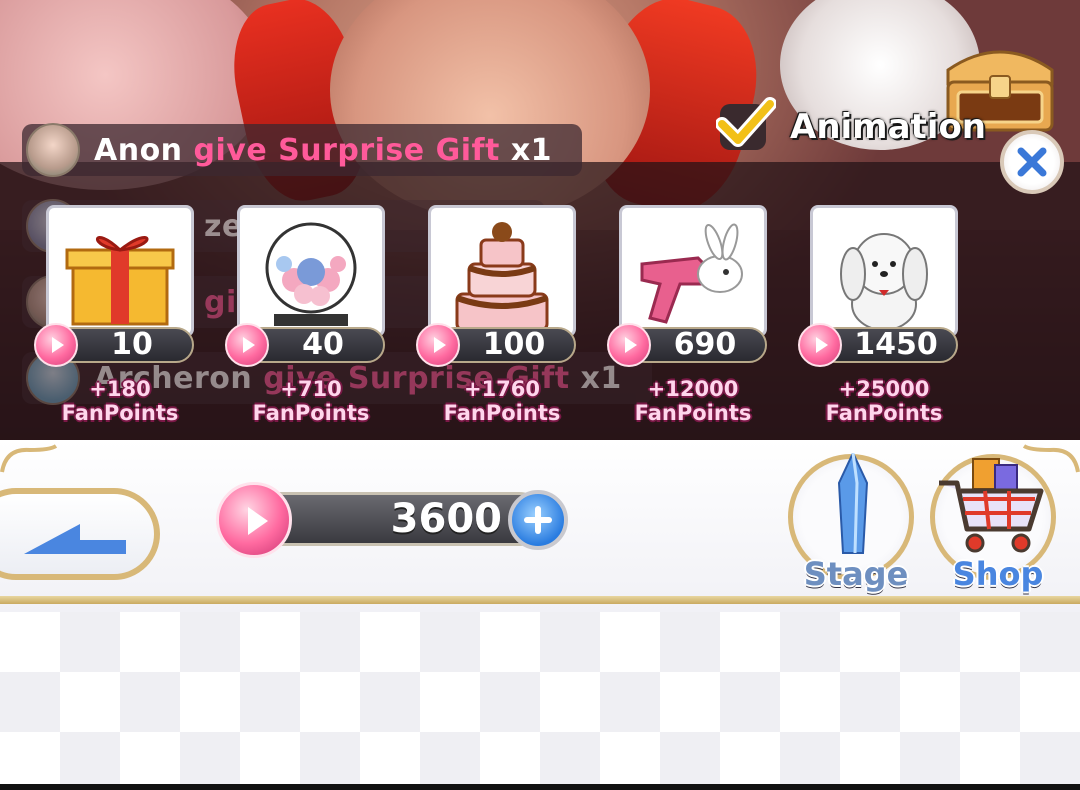 The image size is (1080, 790). I want to click on checkmark-icon, so click(746, 122).